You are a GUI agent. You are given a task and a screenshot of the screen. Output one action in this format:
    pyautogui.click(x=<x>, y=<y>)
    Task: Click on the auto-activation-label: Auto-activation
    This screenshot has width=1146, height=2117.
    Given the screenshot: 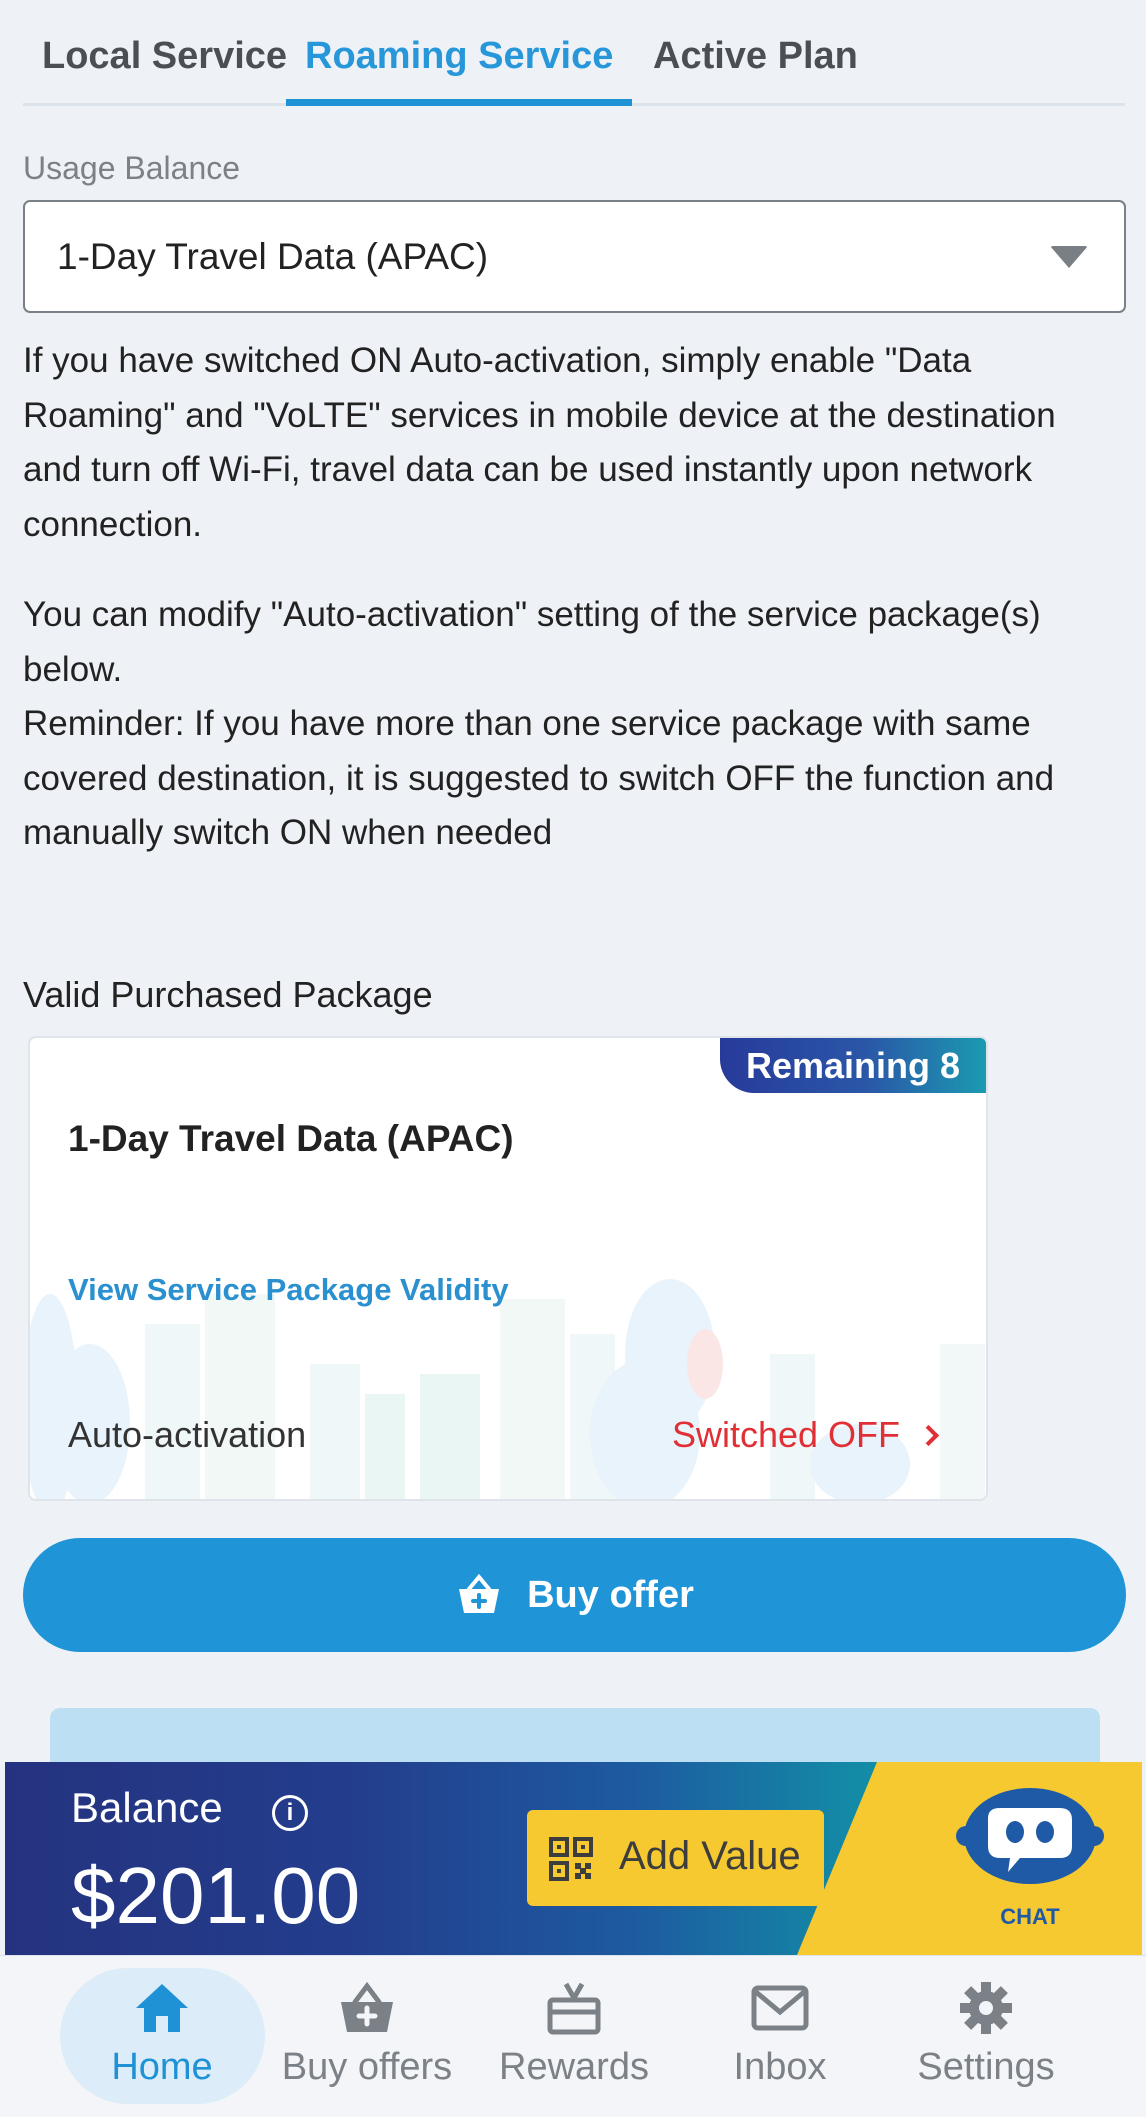 What is the action you would take?
    pyautogui.click(x=187, y=1434)
    